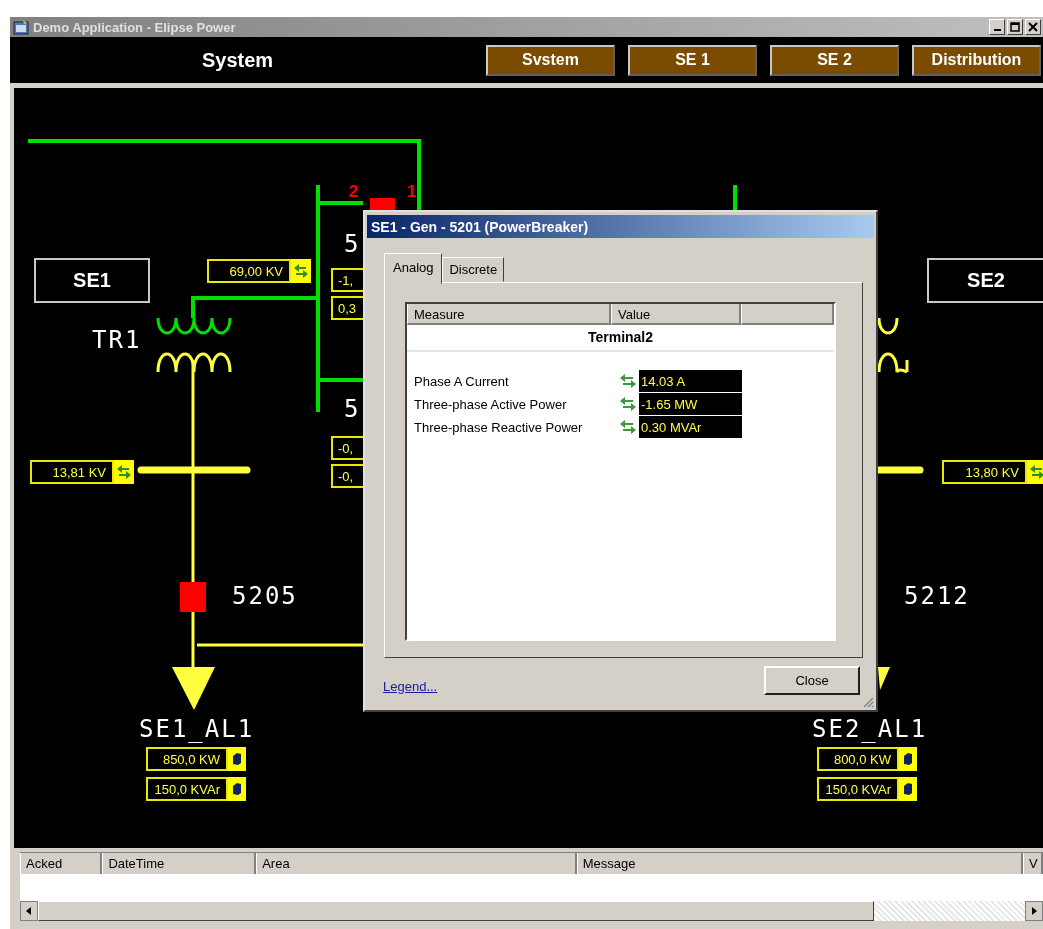  What do you see at coordinates (899, 470) in the screenshot?
I see `busbar-line` at bounding box center [899, 470].